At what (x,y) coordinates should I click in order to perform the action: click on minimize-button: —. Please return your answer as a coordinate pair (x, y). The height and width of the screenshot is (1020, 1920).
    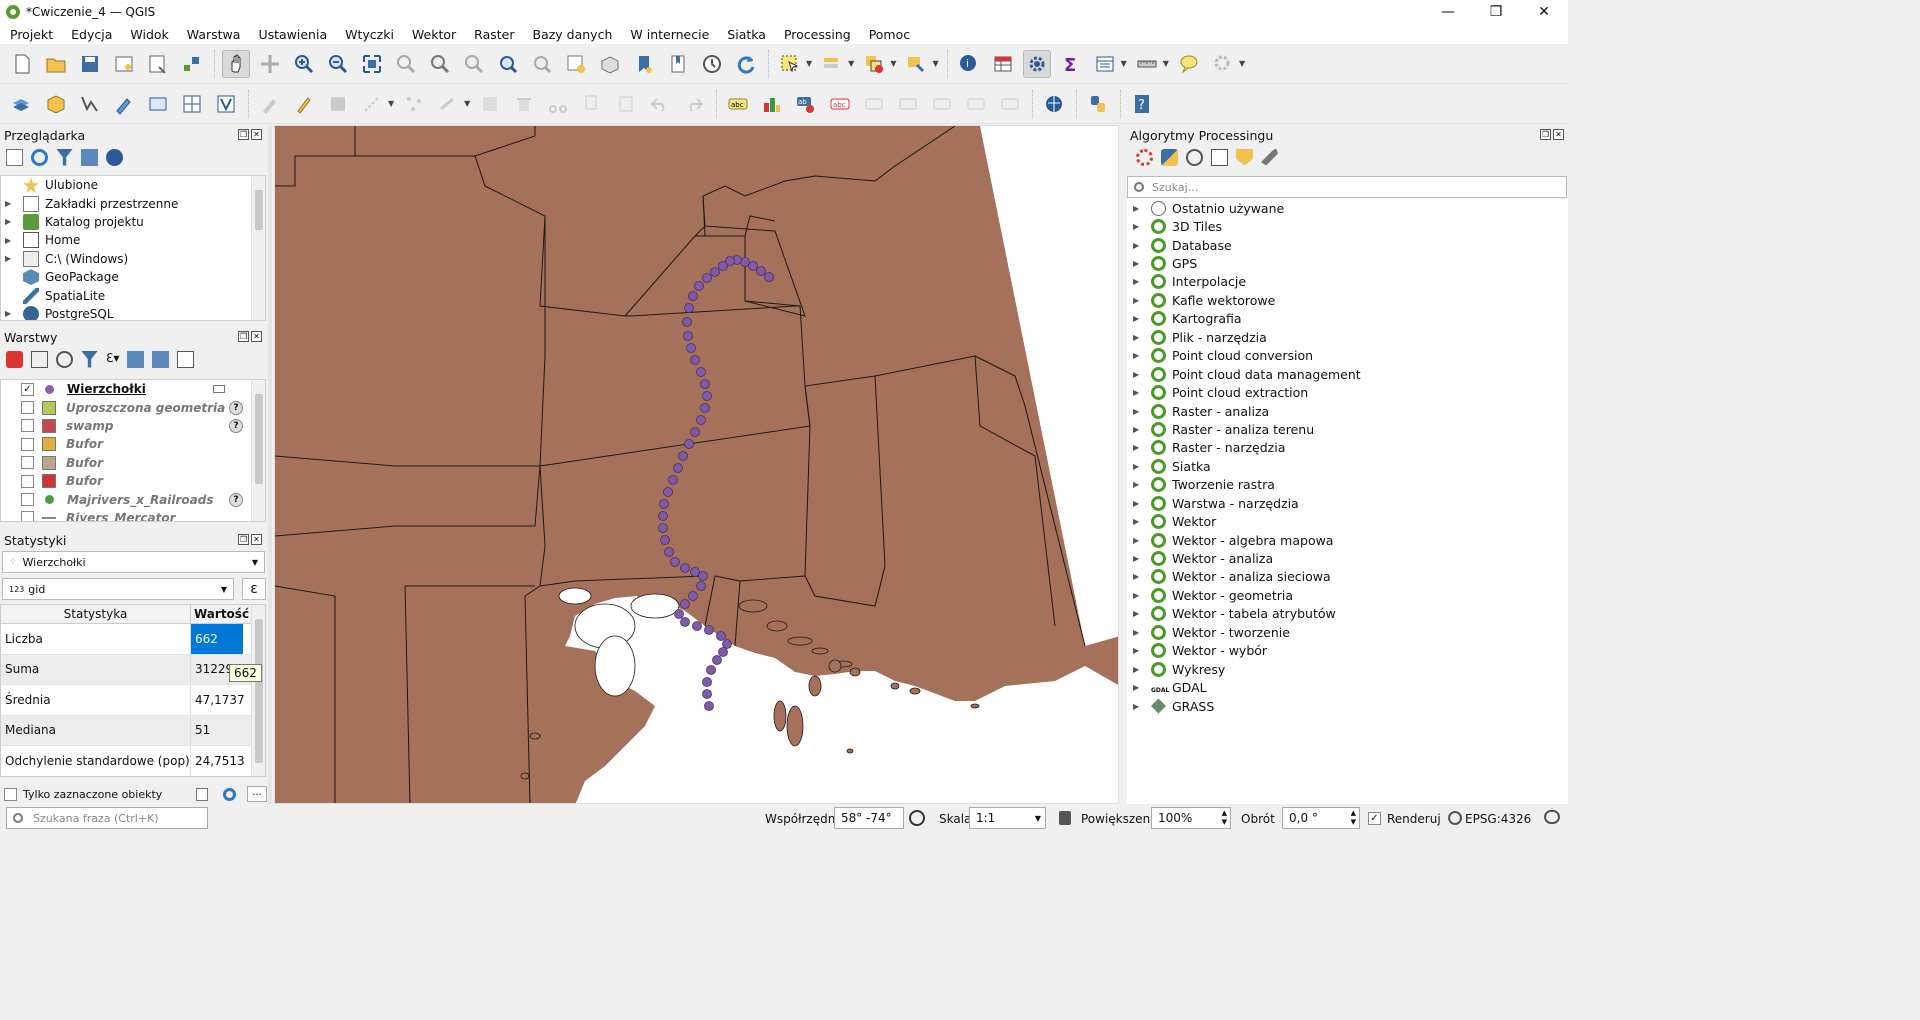
    Looking at the image, I should click on (1448, 12).